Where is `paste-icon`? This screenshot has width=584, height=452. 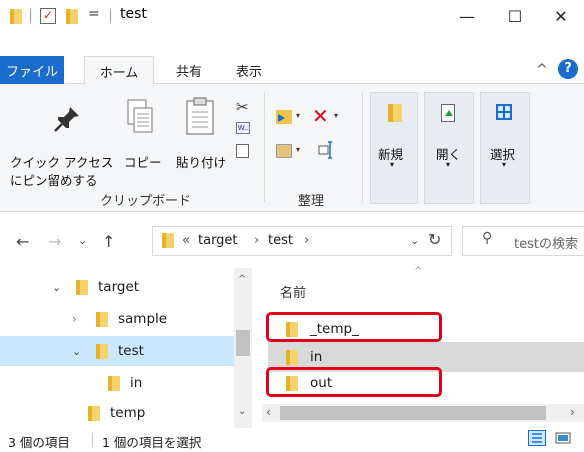 paste-icon is located at coordinates (200, 116).